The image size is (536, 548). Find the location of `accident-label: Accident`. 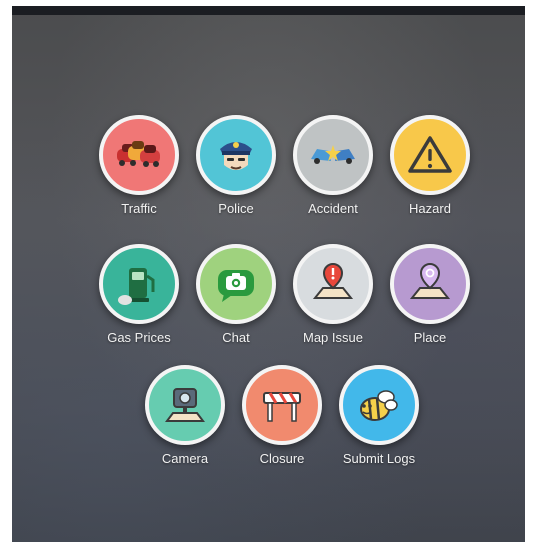

accident-label: Accident is located at coordinates (333, 208).